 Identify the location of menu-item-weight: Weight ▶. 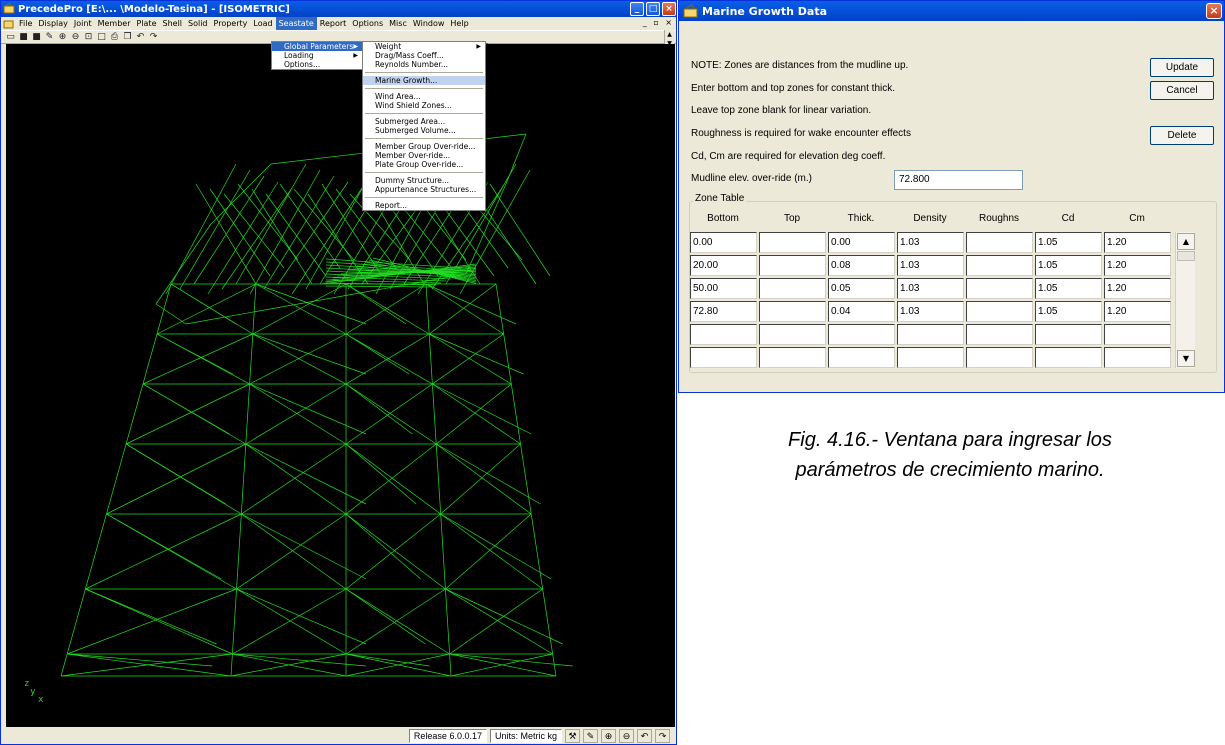
(424, 46).